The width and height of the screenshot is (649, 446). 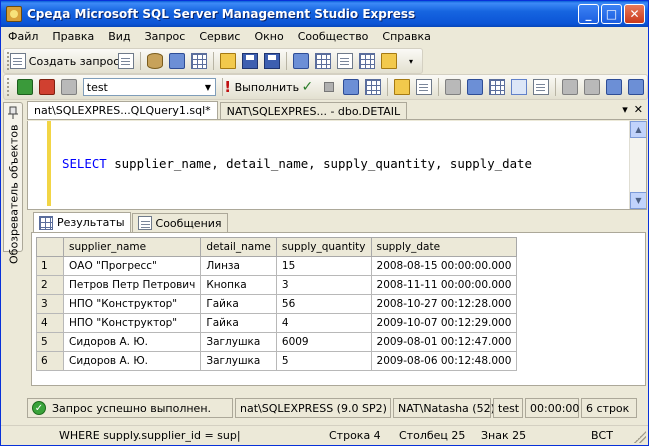 What do you see at coordinates (373, 87) in the screenshot?
I see `query-designer-button` at bounding box center [373, 87].